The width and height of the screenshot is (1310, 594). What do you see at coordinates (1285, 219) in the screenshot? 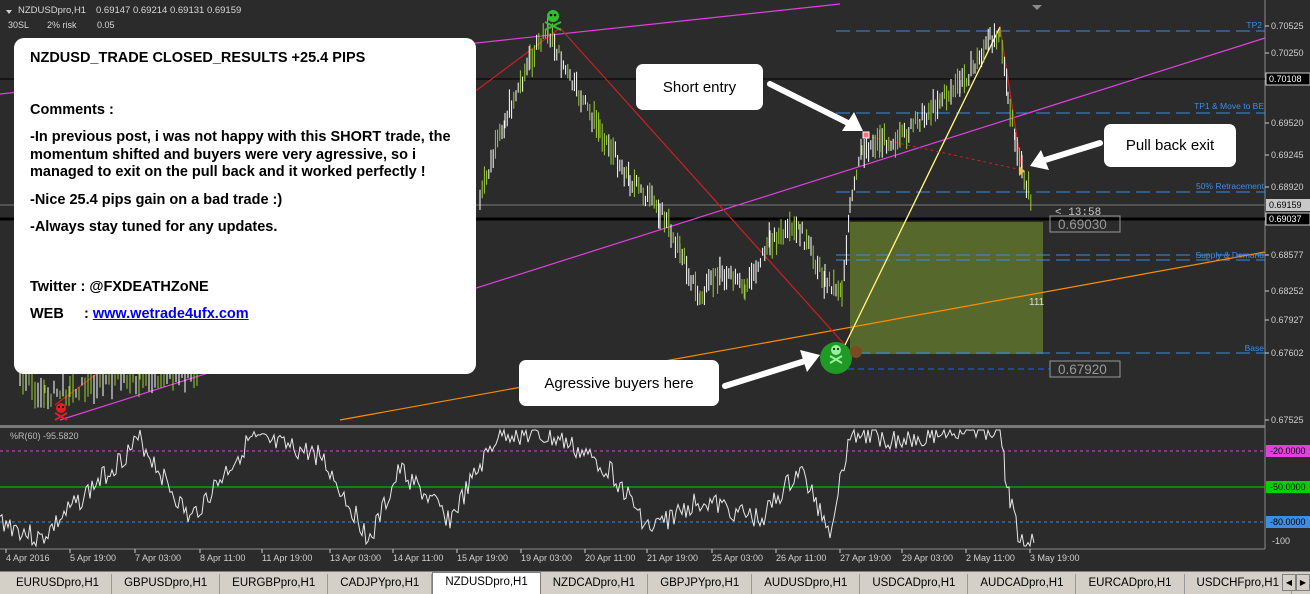
I see `price-tag-3-text: 0.69037` at bounding box center [1285, 219].